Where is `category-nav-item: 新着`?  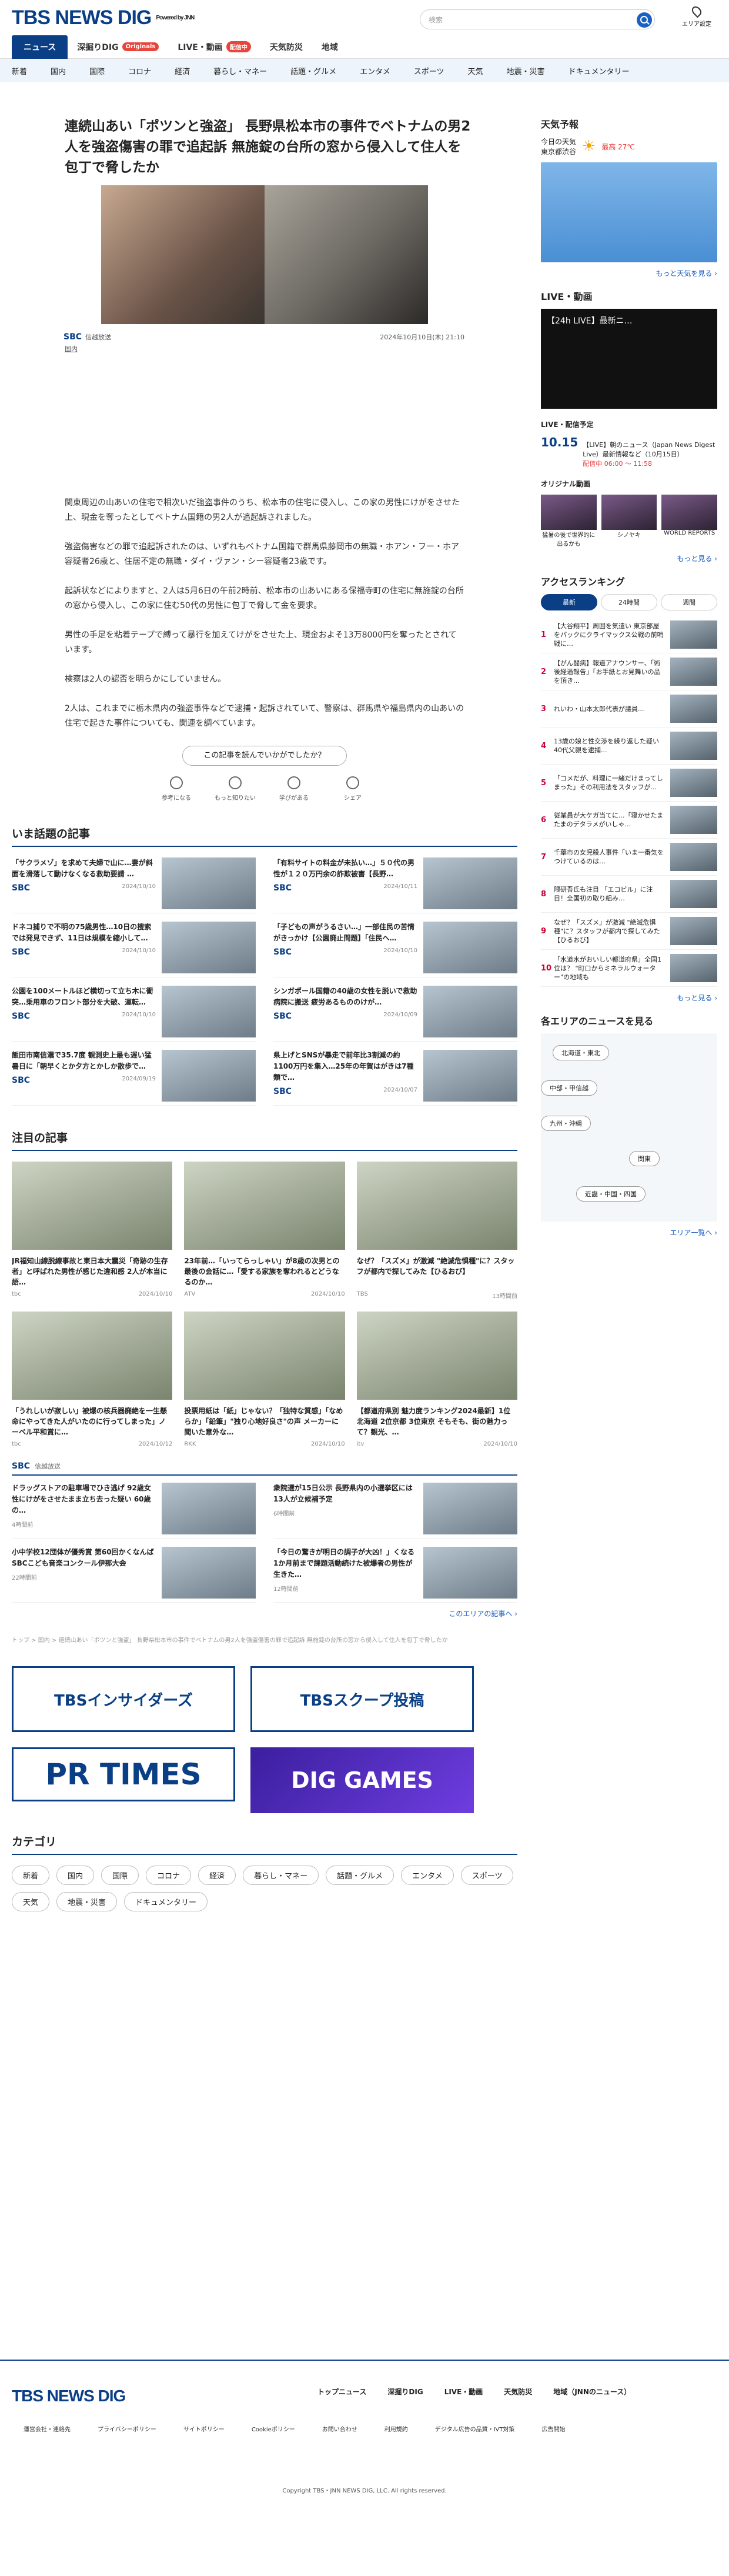 category-nav-item: 新着 is located at coordinates (20, 70).